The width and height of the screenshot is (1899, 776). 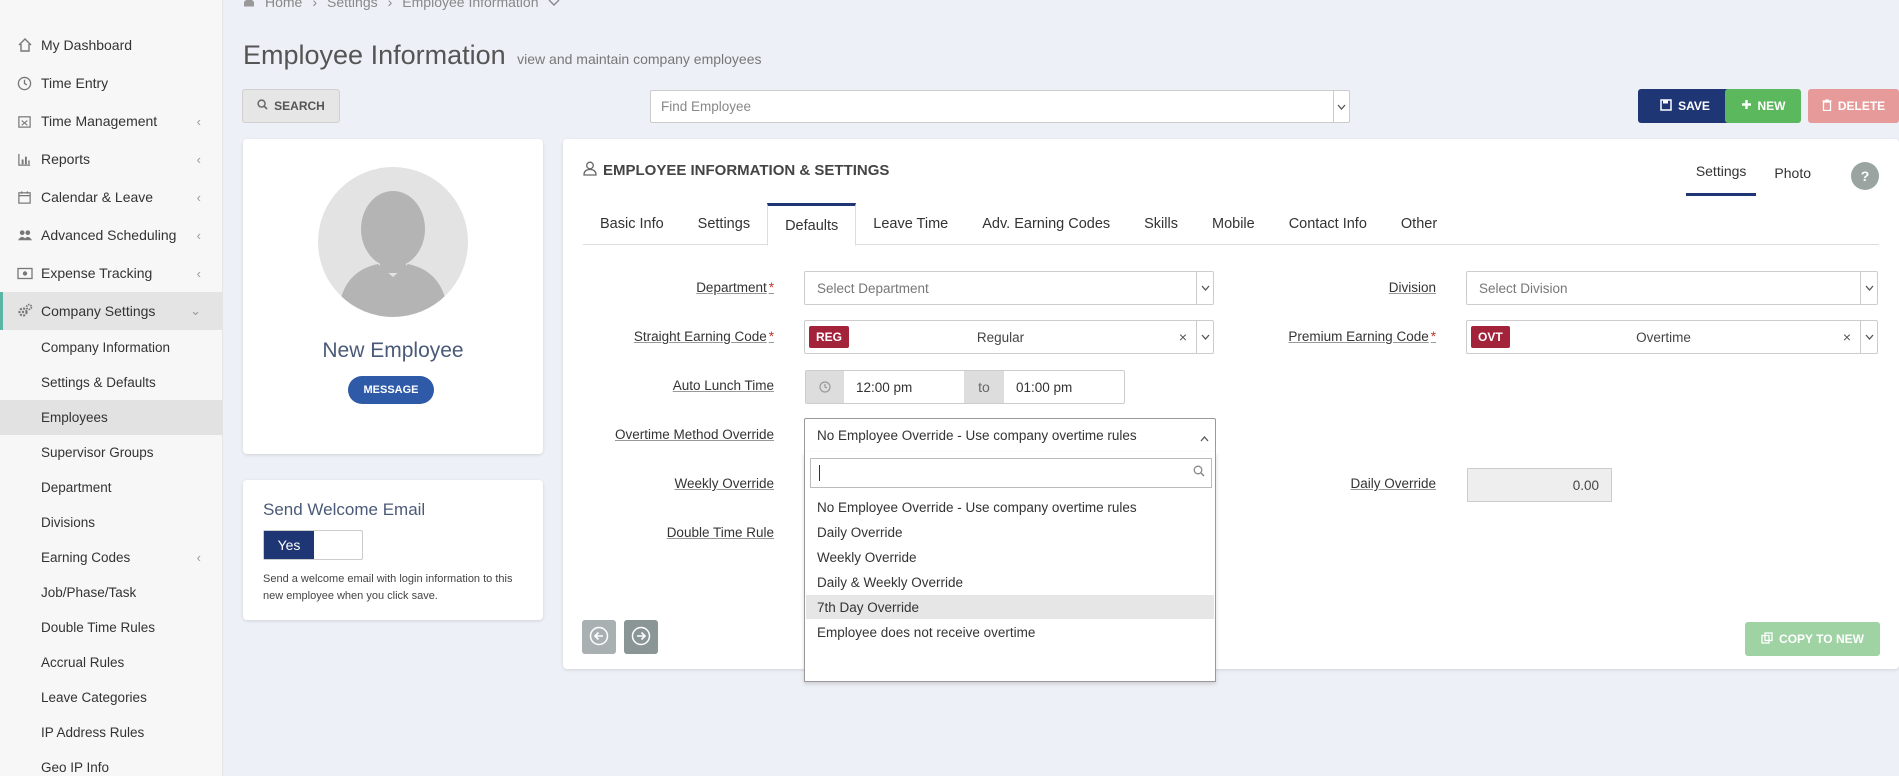 I want to click on department-select: Select Department, so click(x=1009, y=288).